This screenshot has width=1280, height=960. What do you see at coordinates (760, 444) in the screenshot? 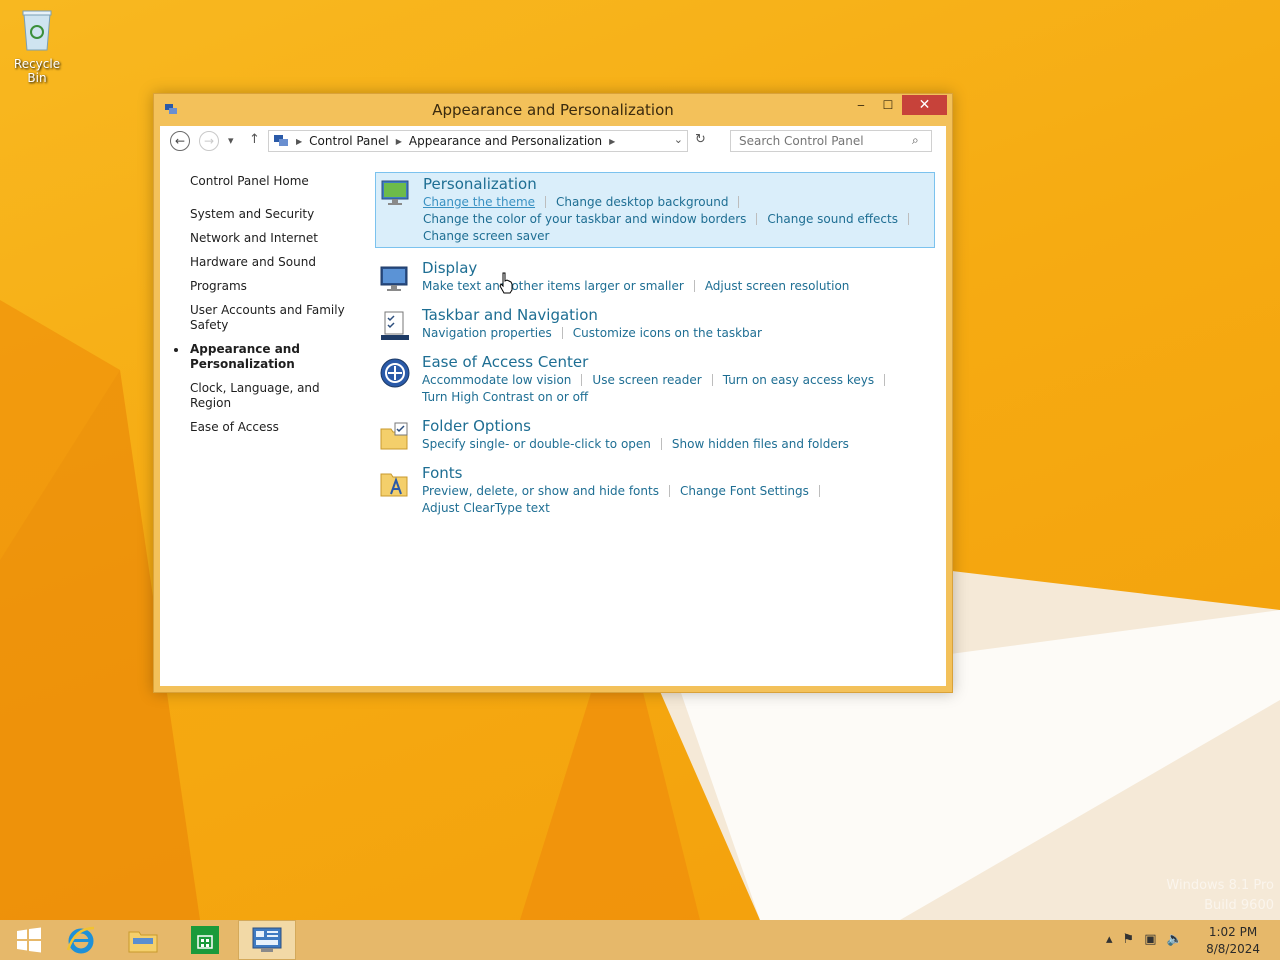
I see `show-hidden-files-link: Show hidden files and folders` at bounding box center [760, 444].